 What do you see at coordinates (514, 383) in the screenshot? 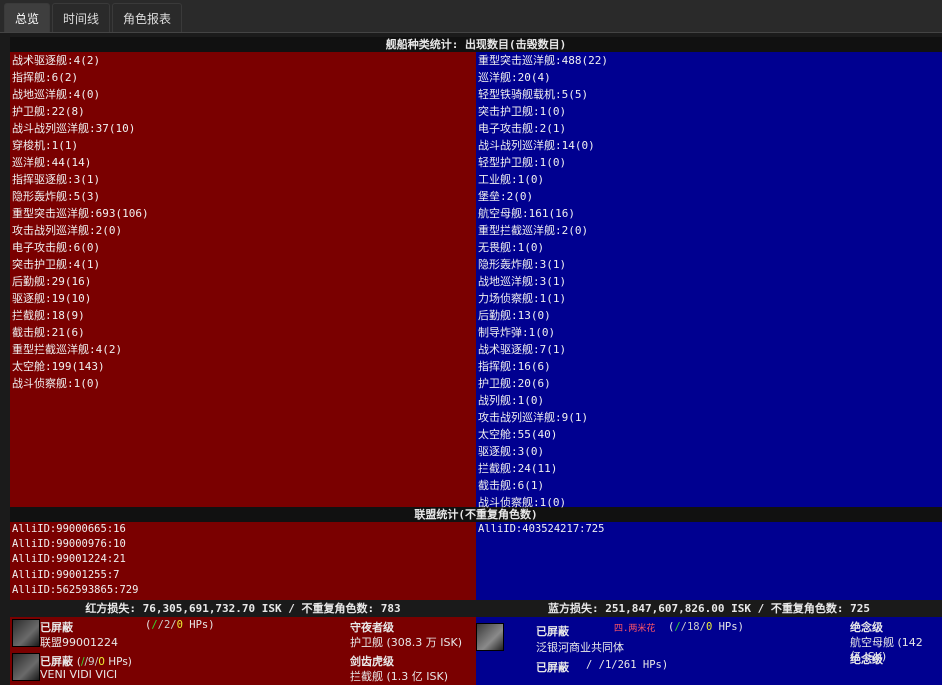
I see `ship-type-row: 护卫舰:20(6)` at bounding box center [514, 383].